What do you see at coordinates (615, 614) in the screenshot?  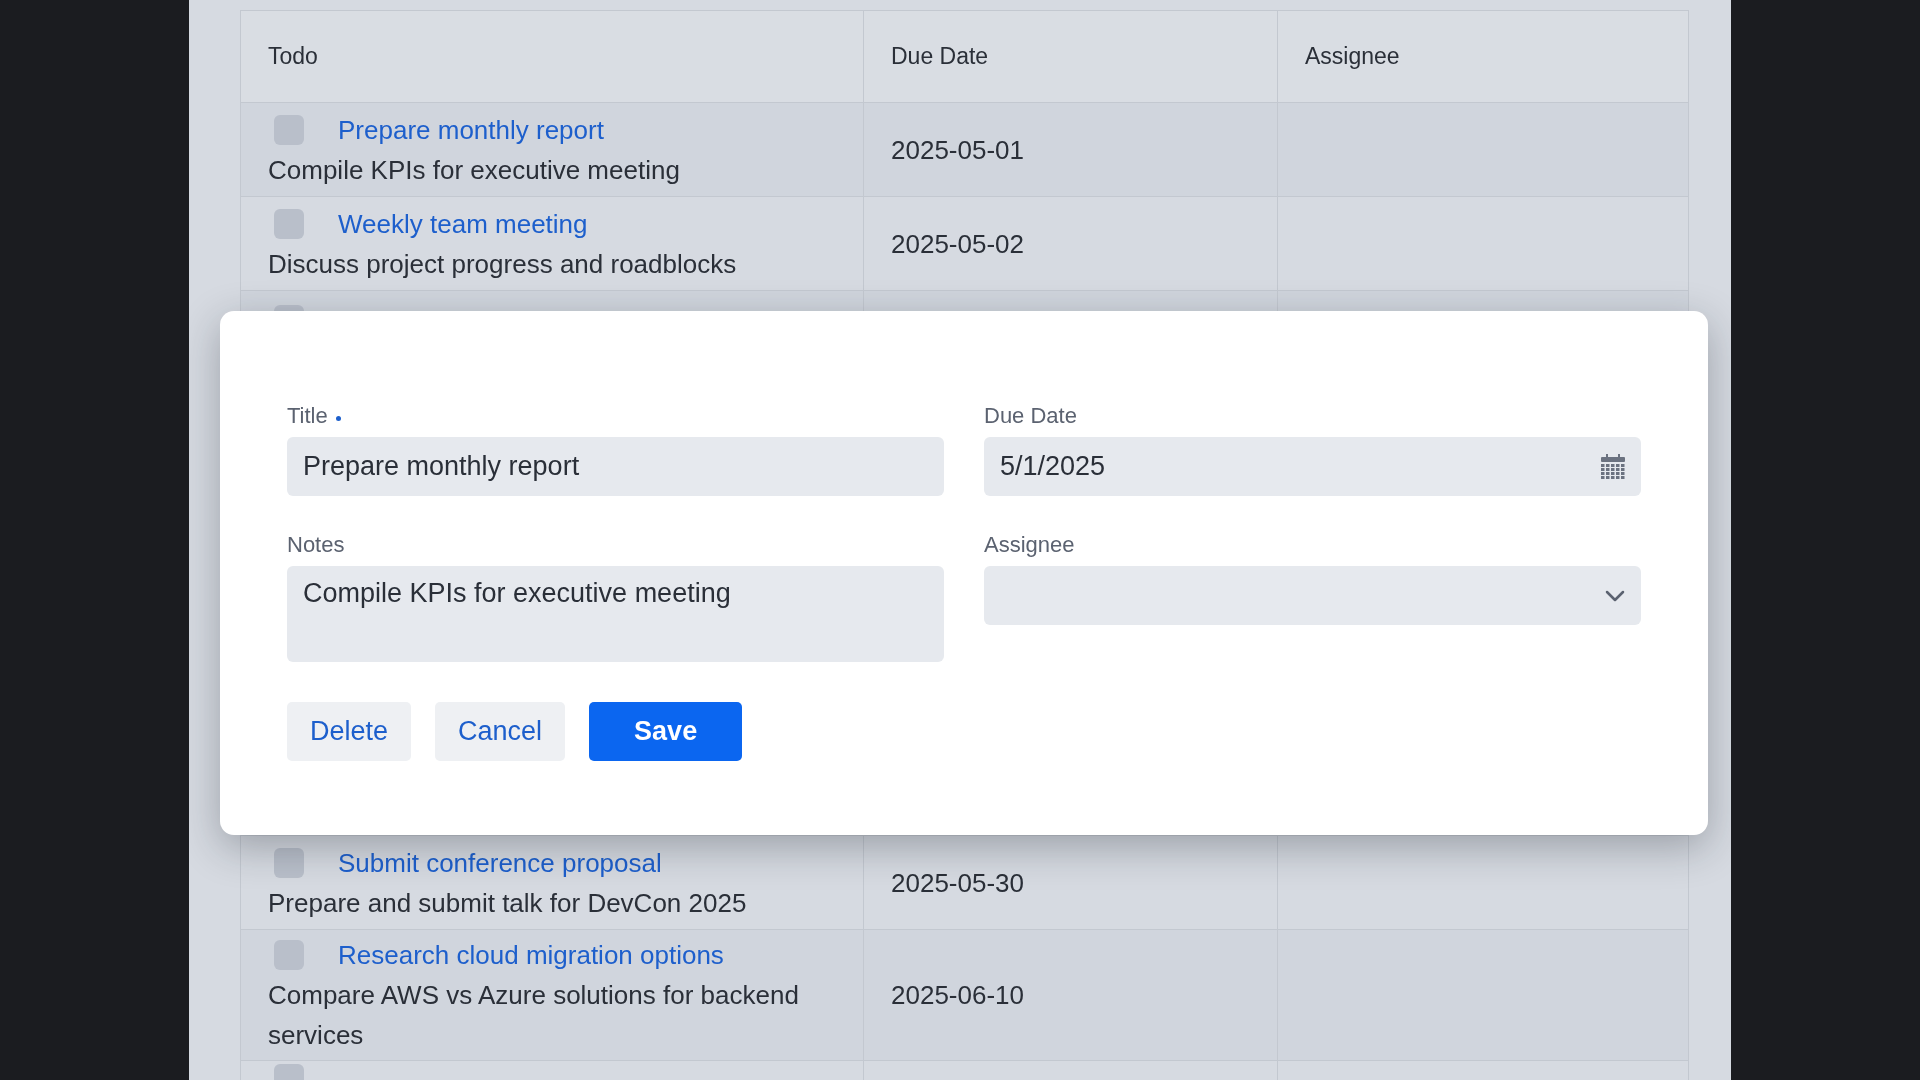 I see `notes-text-area: Compile KPIs for executive meeting` at bounding box center [615, 614].